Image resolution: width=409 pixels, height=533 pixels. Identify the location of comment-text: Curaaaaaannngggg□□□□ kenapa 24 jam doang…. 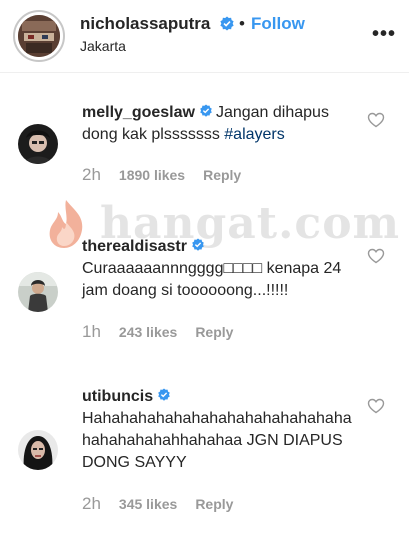
(212, 279).